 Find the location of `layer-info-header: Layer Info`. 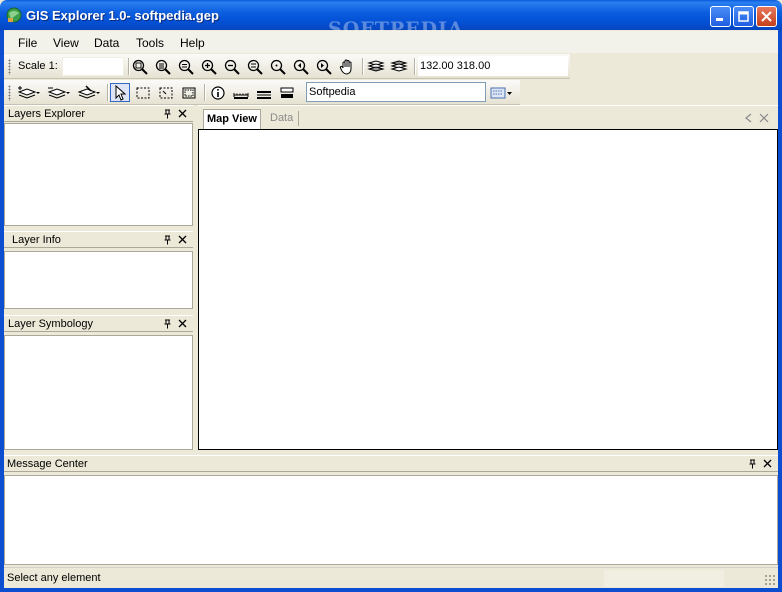

layer-info-header: Layer Info is located at coordinates (98, 239).